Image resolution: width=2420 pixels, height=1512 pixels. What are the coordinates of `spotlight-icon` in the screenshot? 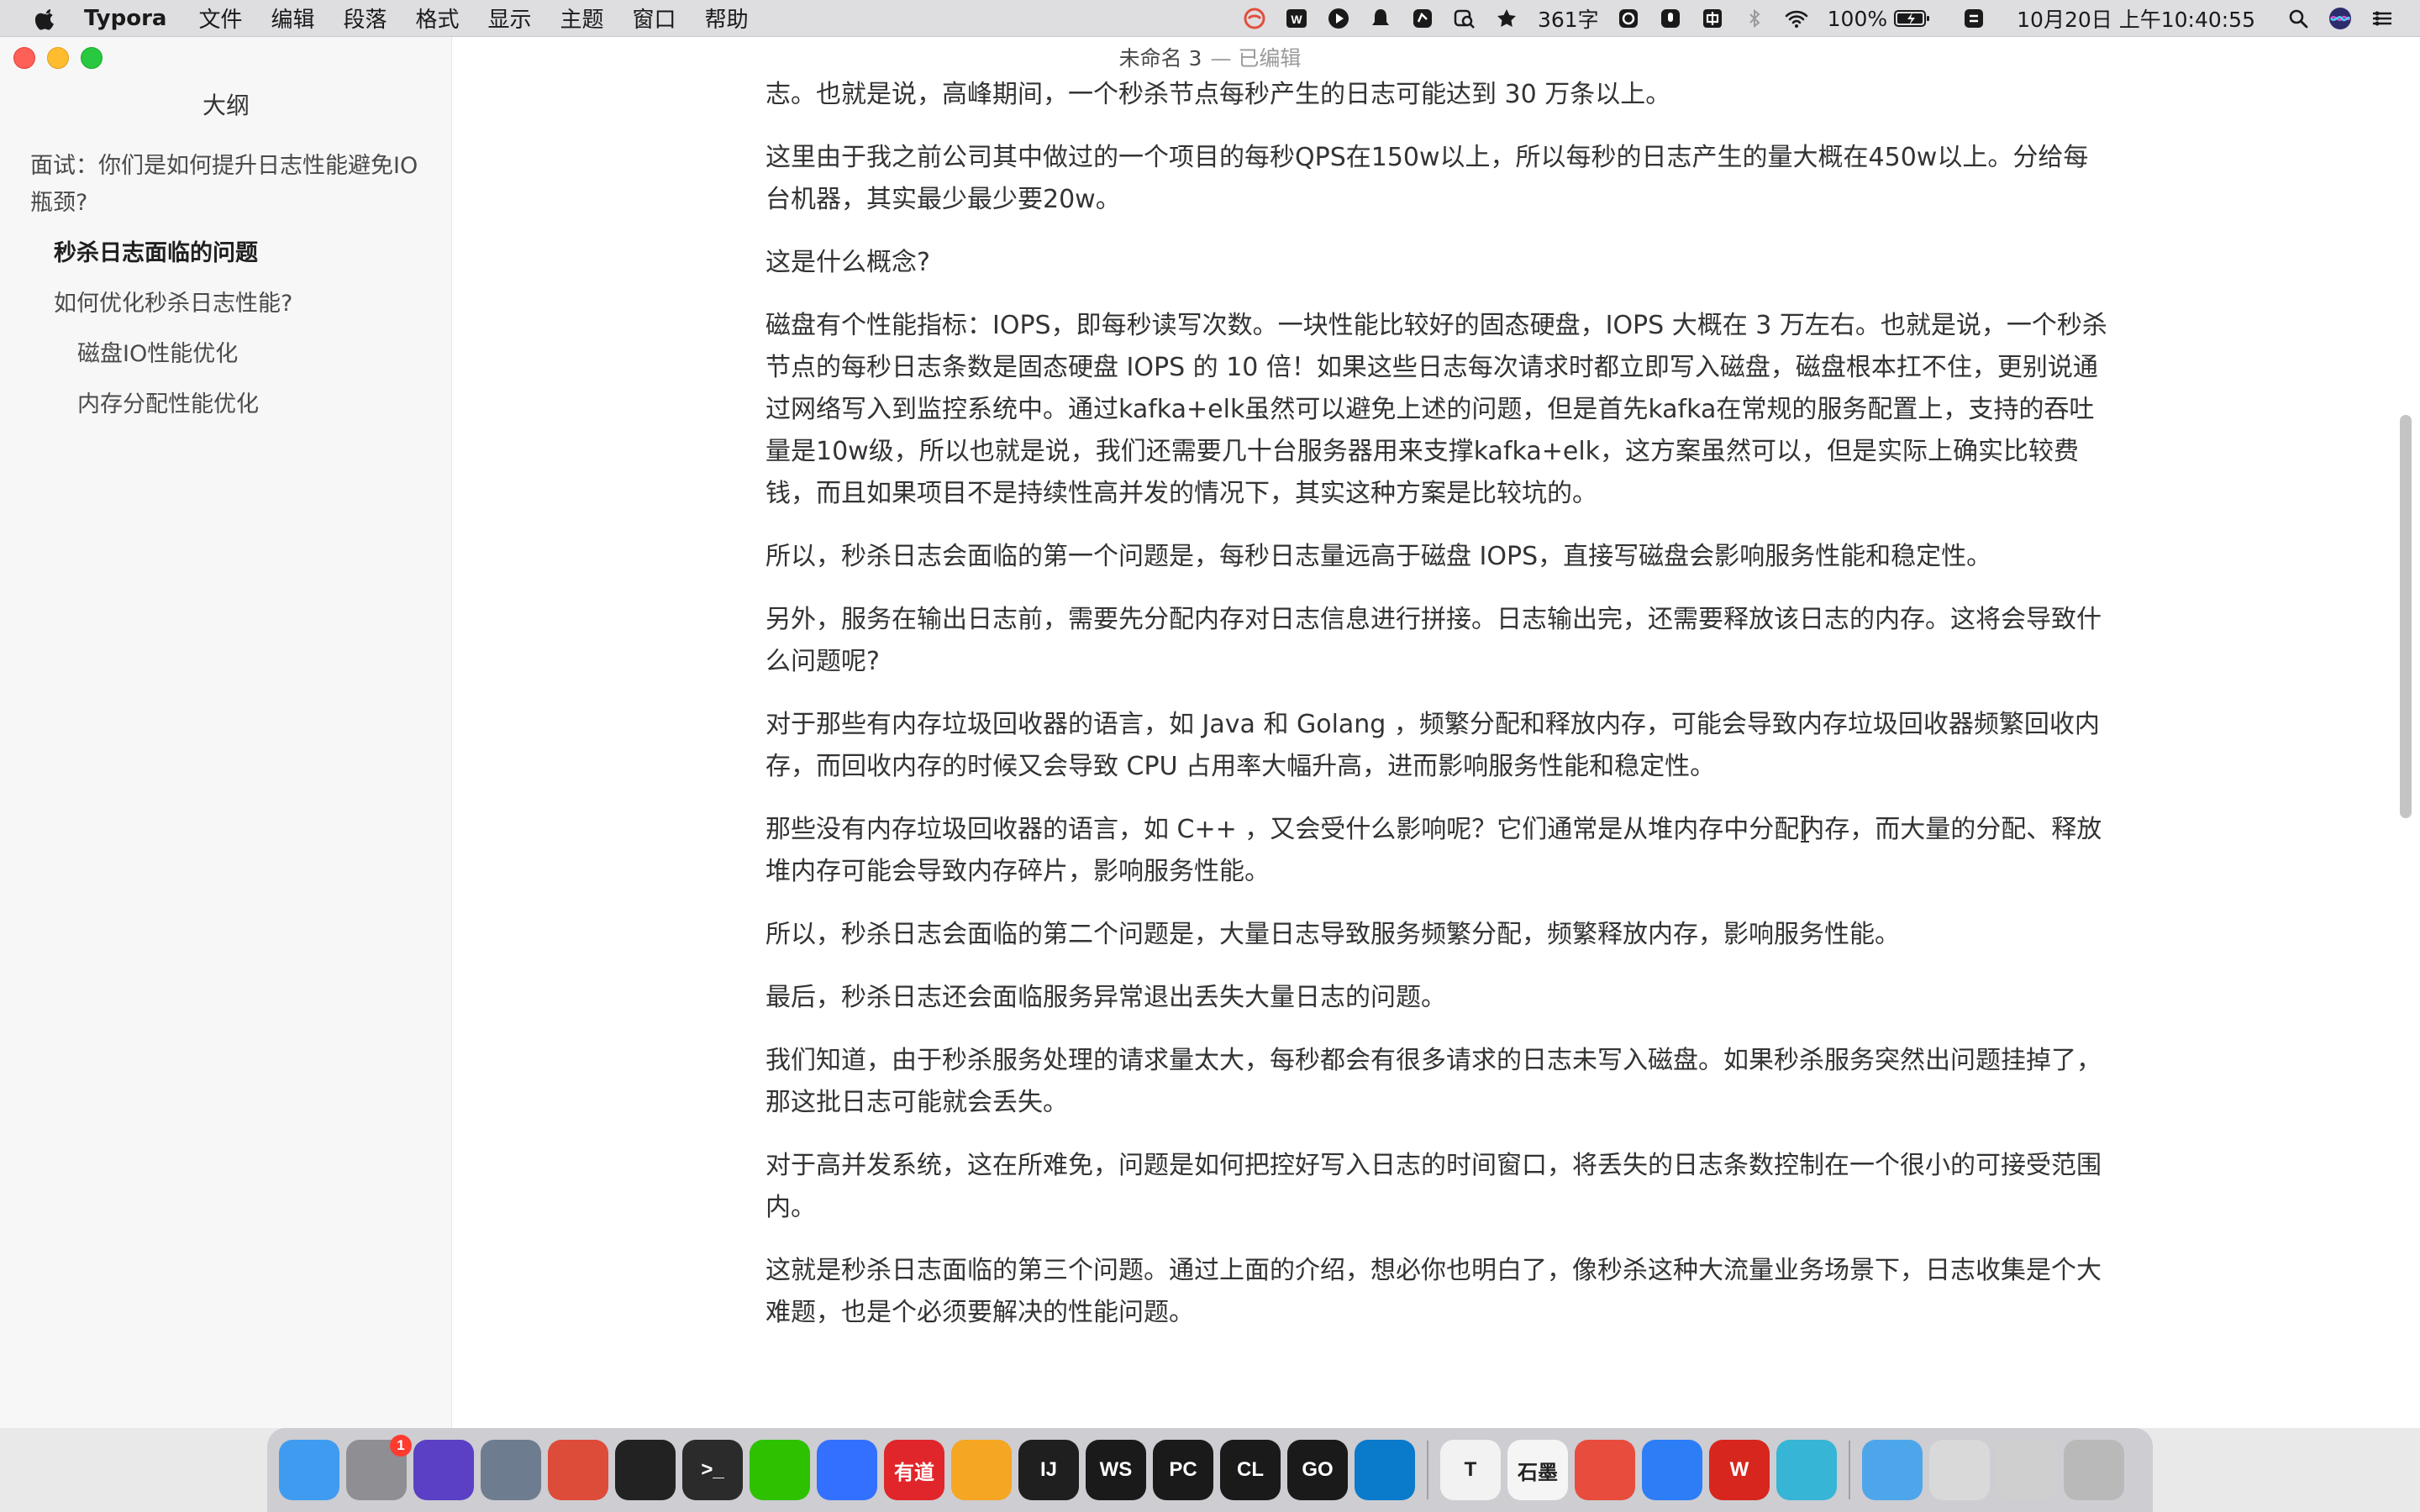 It's located at (2298, 18).